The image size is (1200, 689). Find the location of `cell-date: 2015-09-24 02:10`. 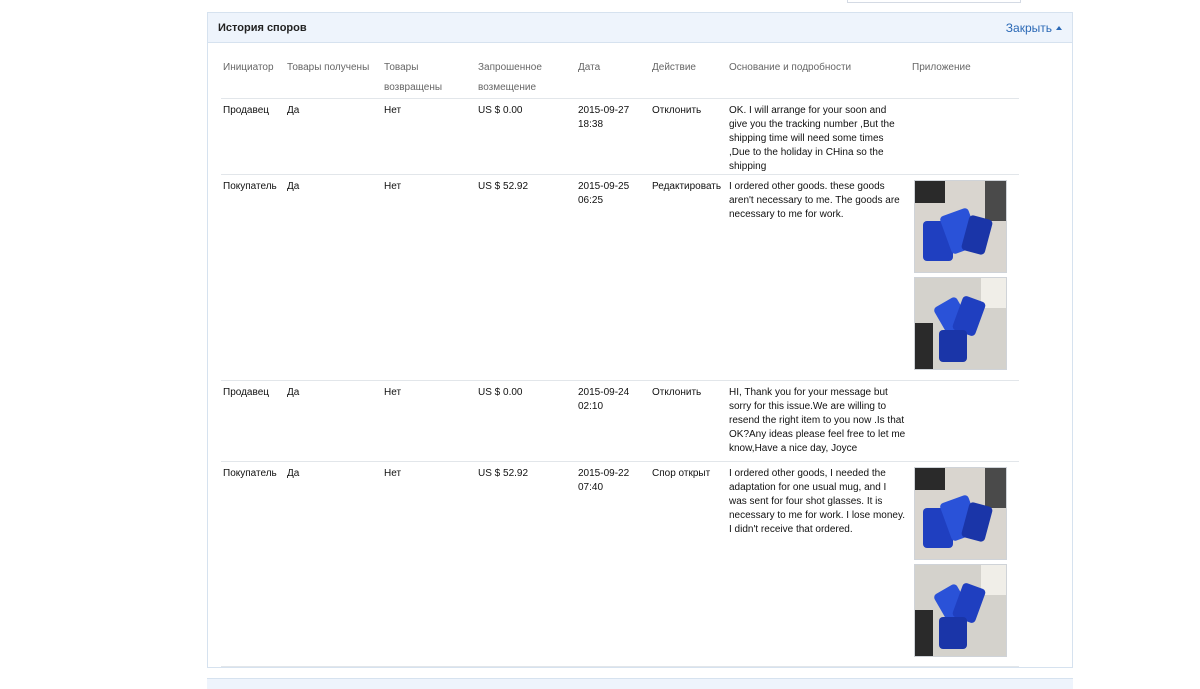

cell-date: 2015-09-24 02:10 is located at coordinates (613, 421).